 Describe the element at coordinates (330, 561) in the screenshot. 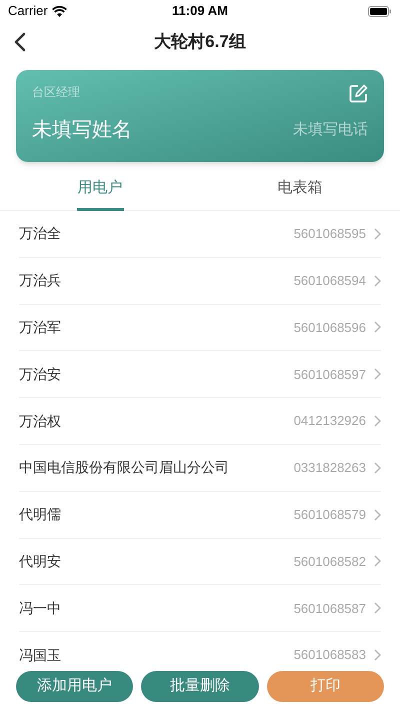

I see `account-number: 5601068582` at that location.